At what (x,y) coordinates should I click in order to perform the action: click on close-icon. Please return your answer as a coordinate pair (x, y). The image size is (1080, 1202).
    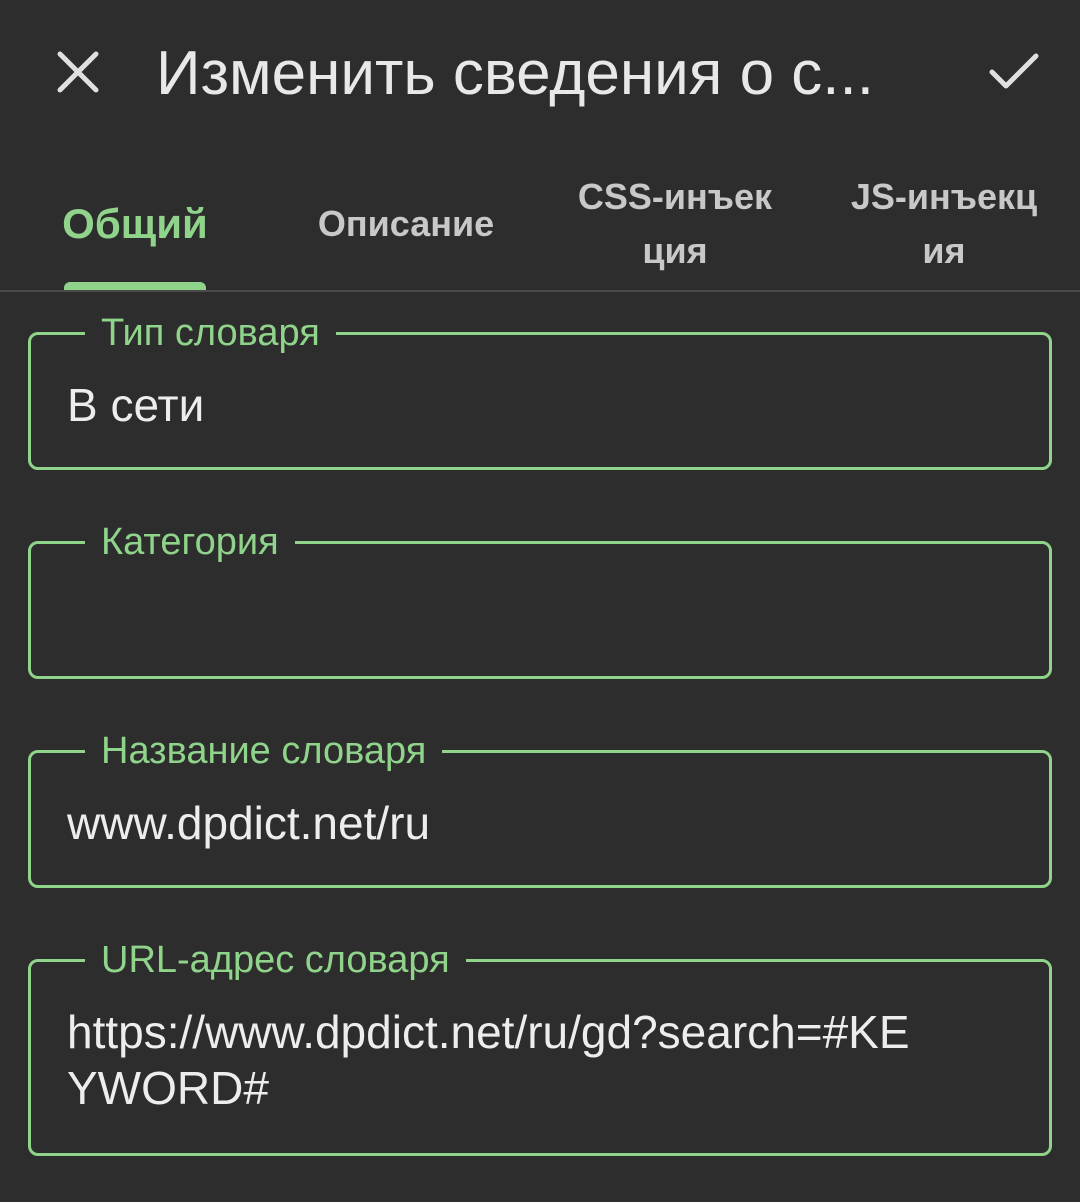
    Looking at the image, I should click on (78, 72).